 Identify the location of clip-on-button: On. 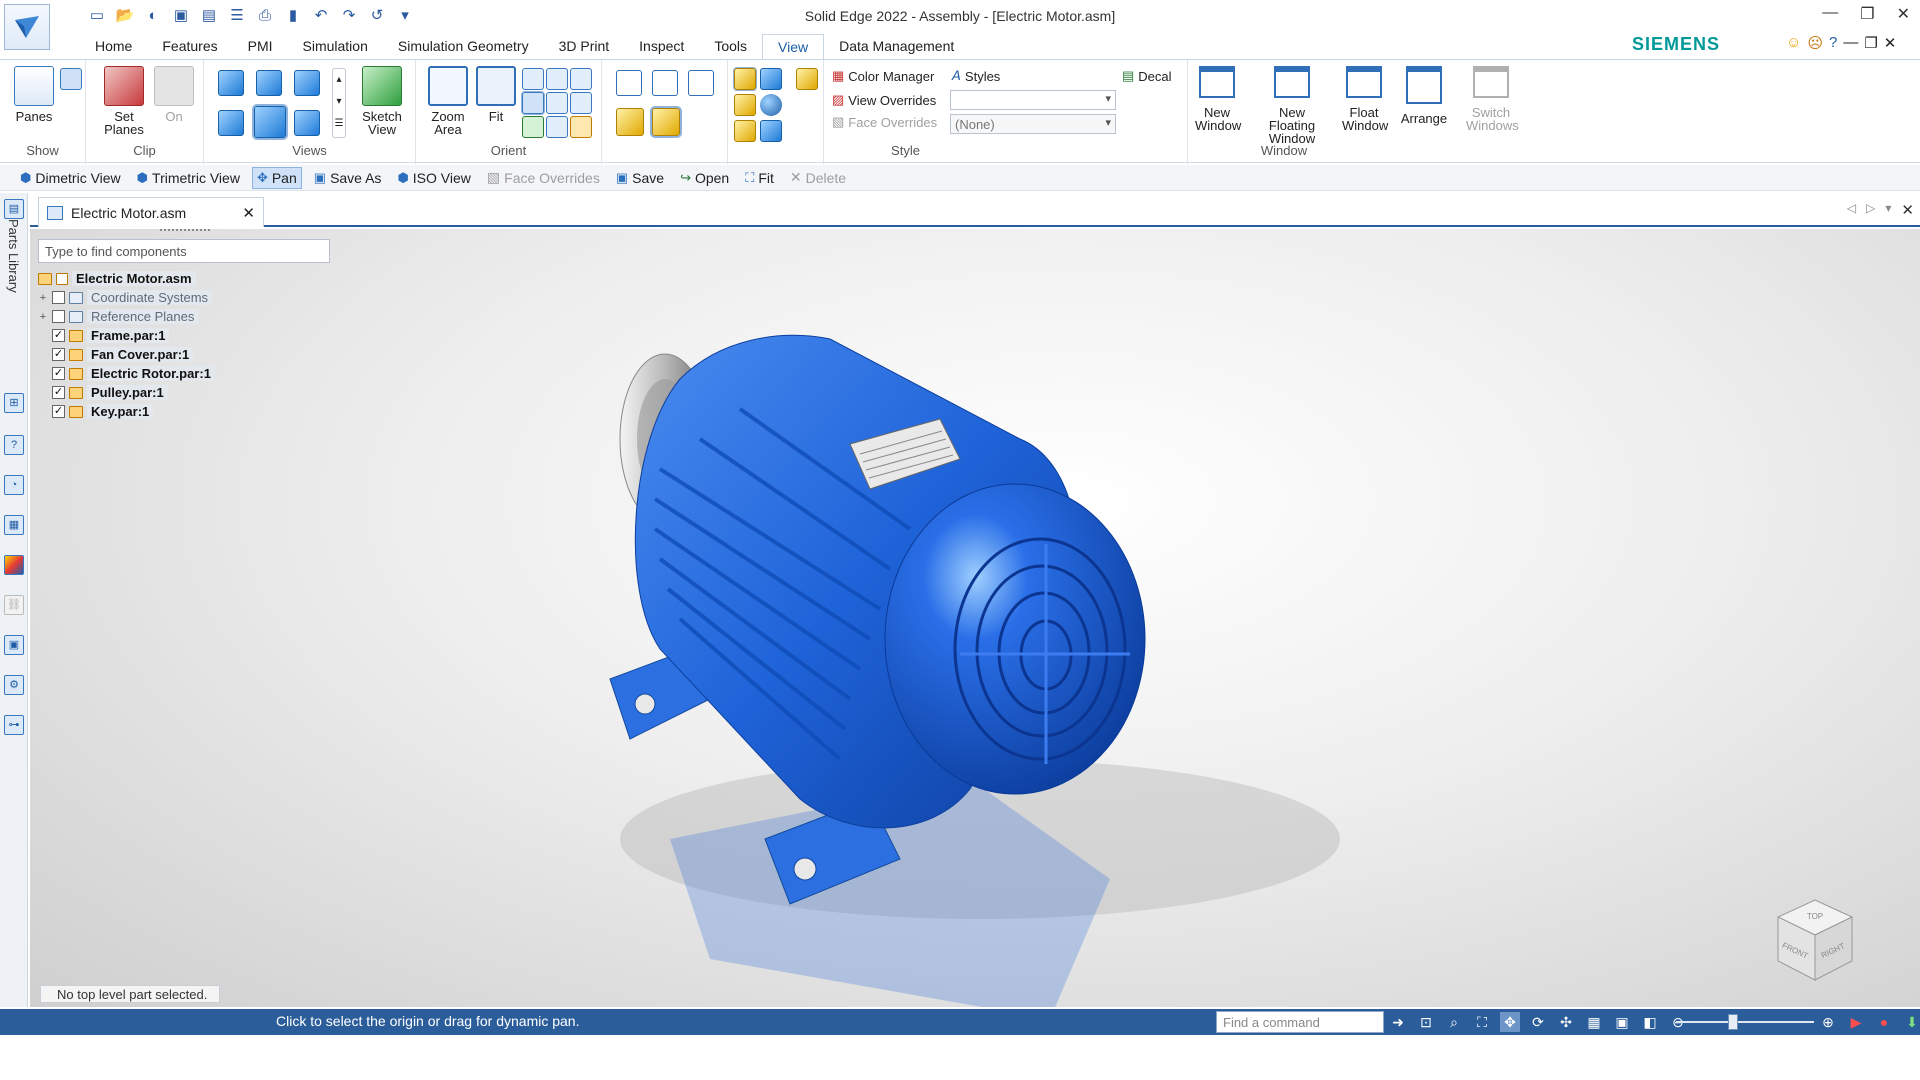
(174, 94).